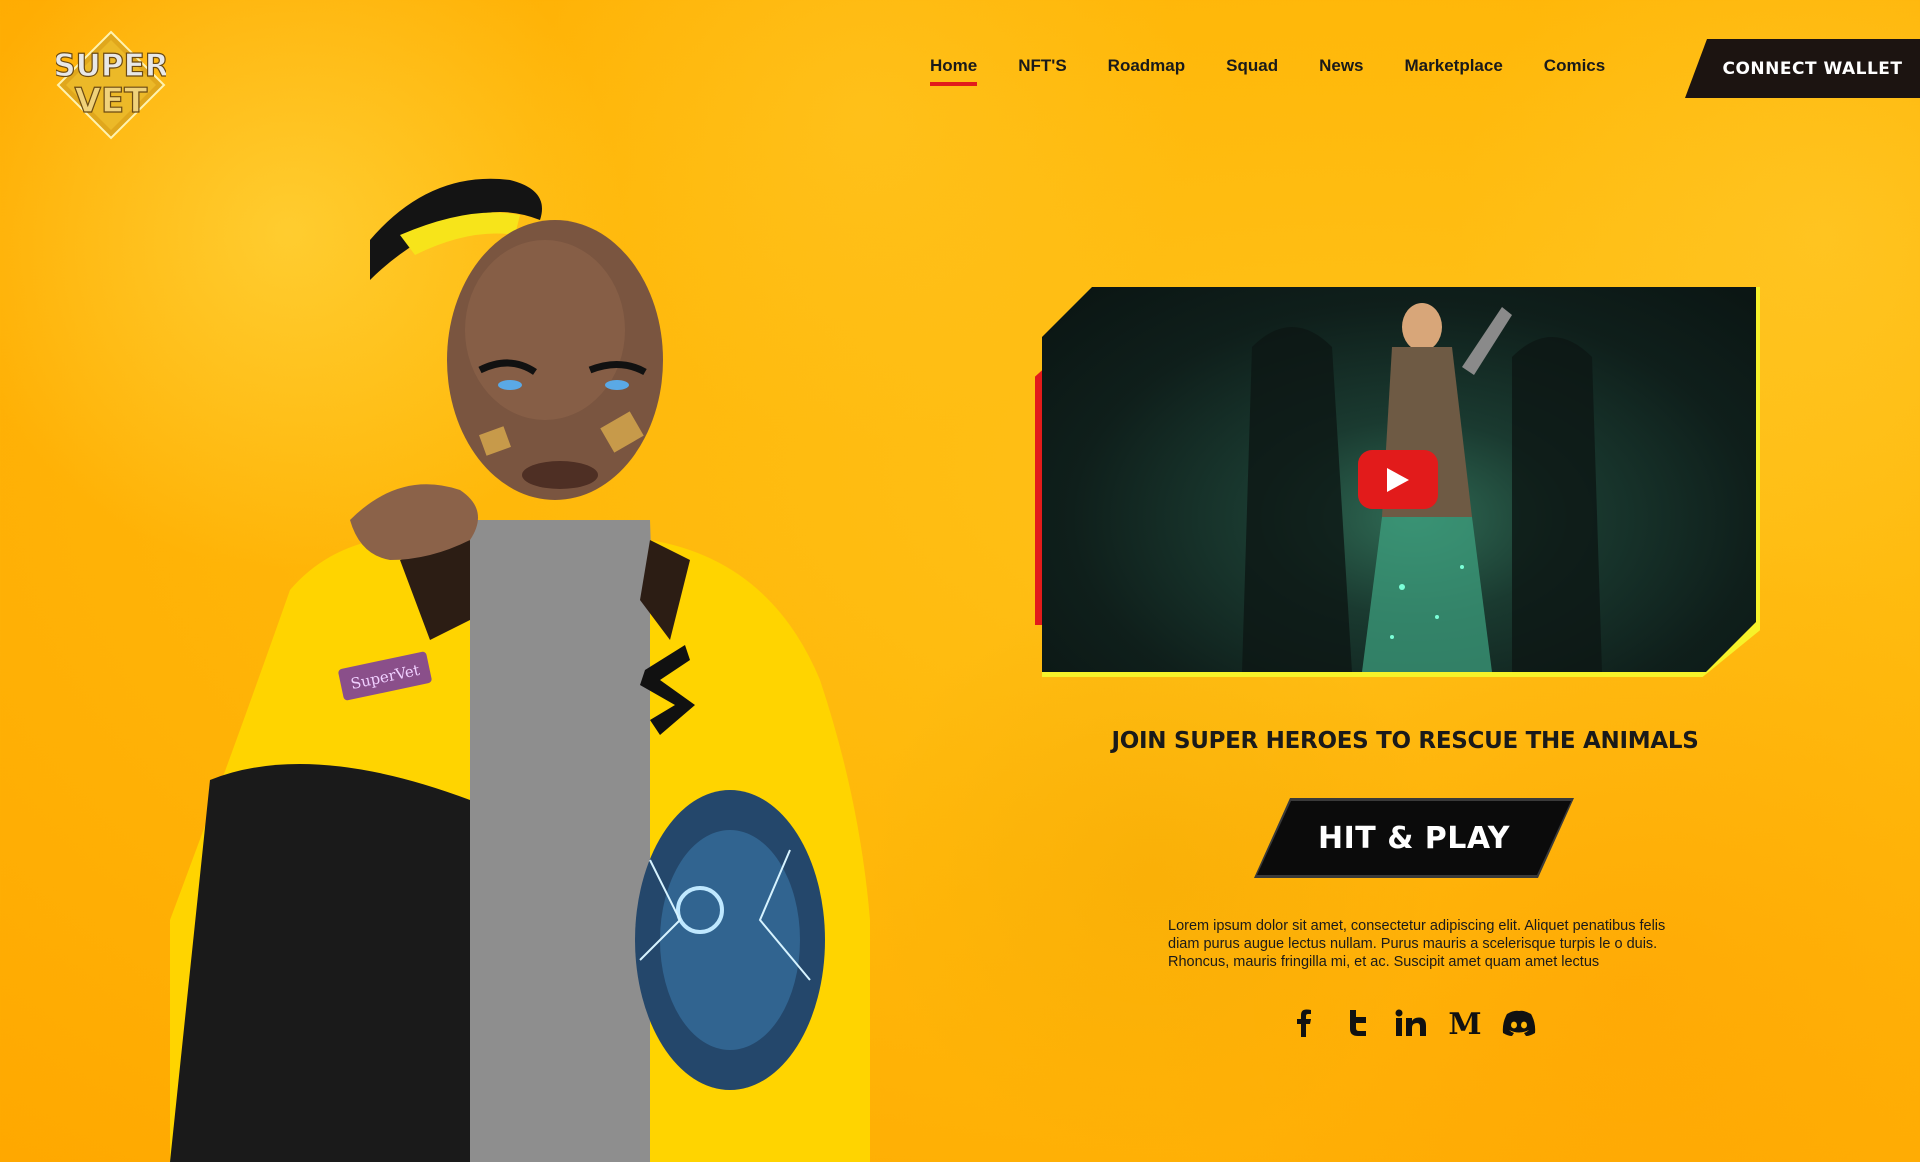 The image size is (1920, 1162). I want to click on nav-marketplace: Marketplace, so click(1454, 71).